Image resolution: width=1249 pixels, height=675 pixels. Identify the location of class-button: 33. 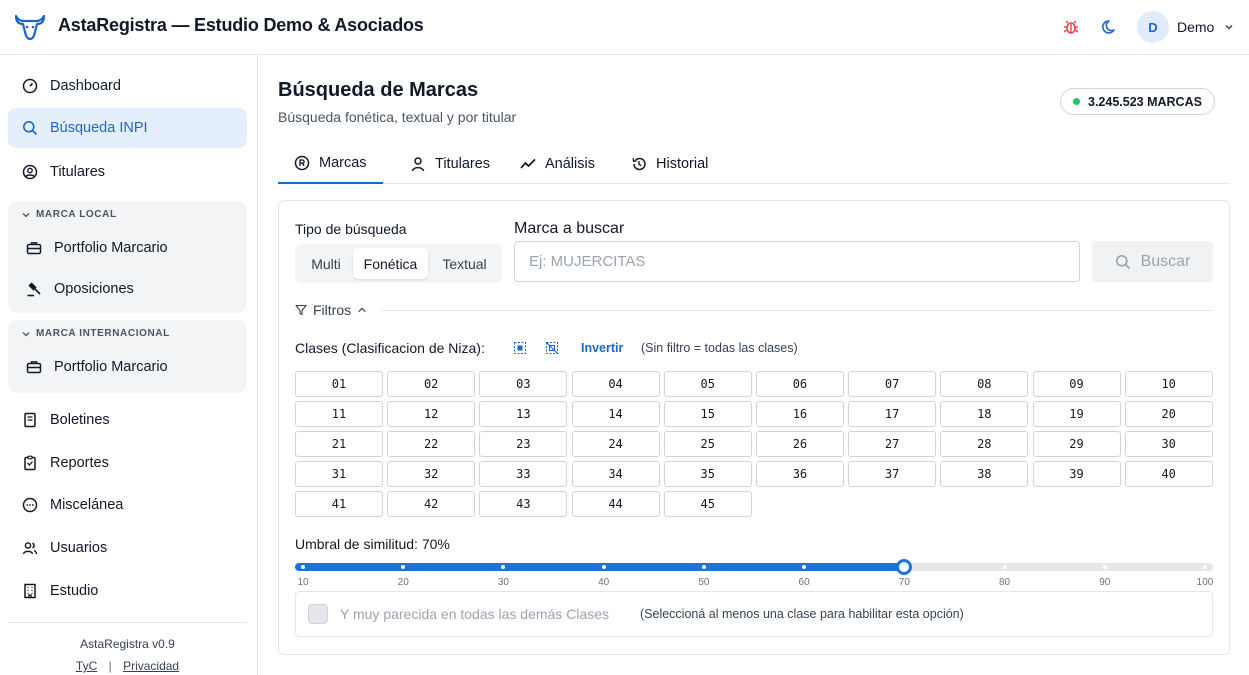
(523, 474).